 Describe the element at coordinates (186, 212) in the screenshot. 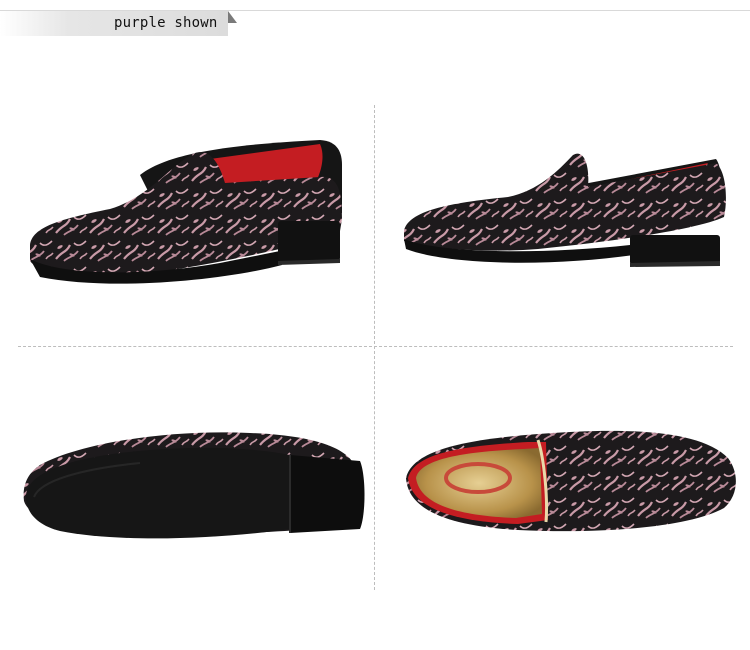

I see `shoe-side-view-left` at that location.